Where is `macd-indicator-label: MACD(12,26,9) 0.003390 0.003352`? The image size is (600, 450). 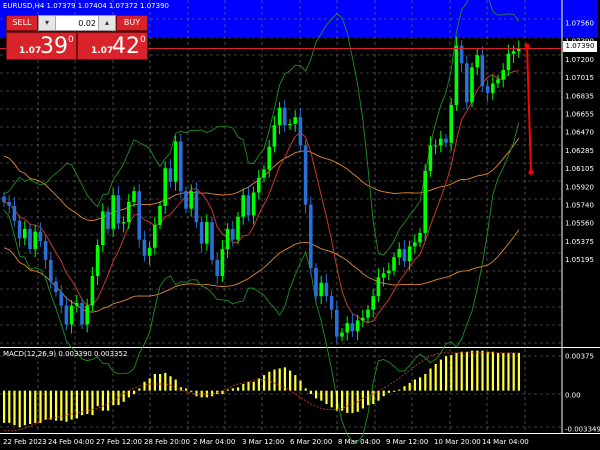 macd-indicator-label: MACD(12,26,9) 0.003390 0.003352 is located at coordinates (65, 354).